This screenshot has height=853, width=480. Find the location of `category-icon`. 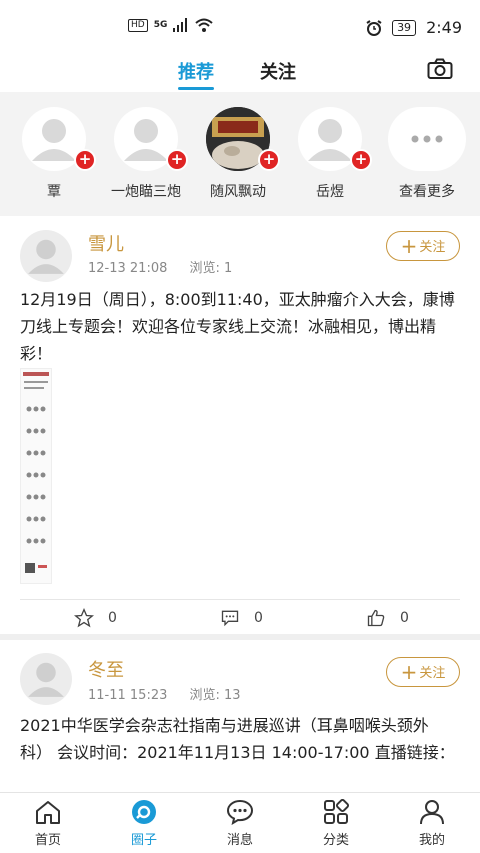

category-icon is located at coordinates (337, 811).